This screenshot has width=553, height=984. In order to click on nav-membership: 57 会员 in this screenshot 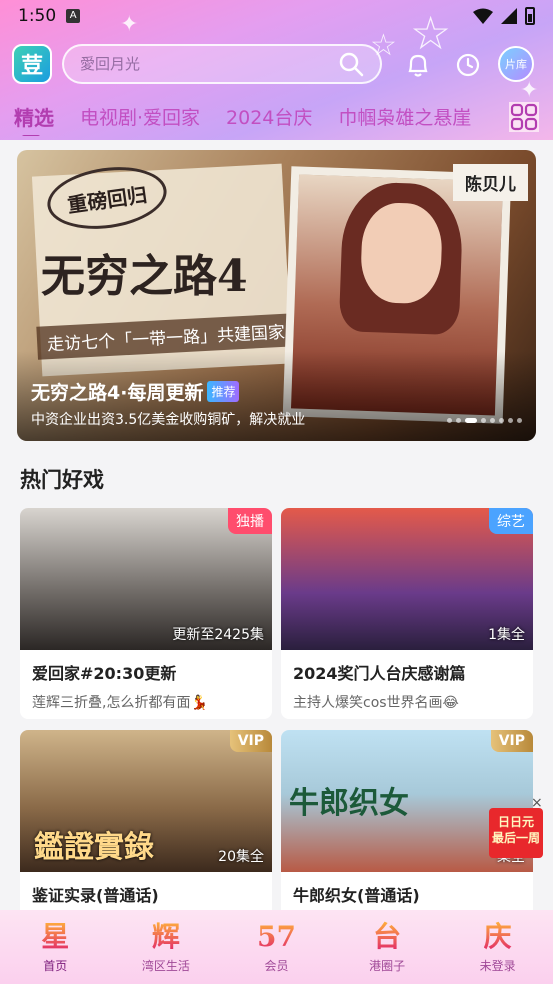, I will do `click(276, 946)`.